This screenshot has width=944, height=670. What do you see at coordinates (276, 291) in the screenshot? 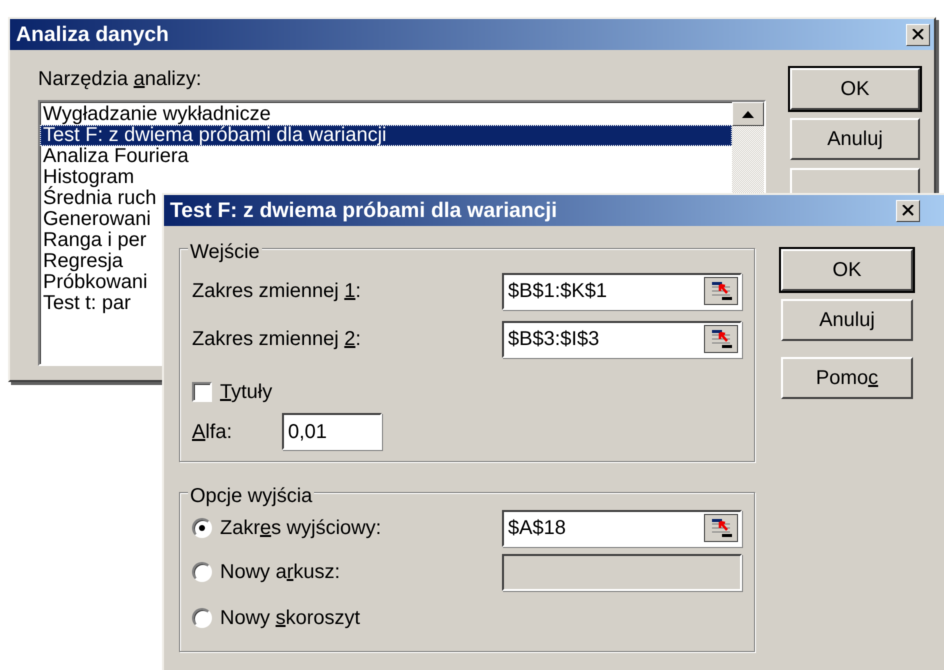
I see `field-label: Zakres zmiennej 1:` at bounding box center [276, 291].